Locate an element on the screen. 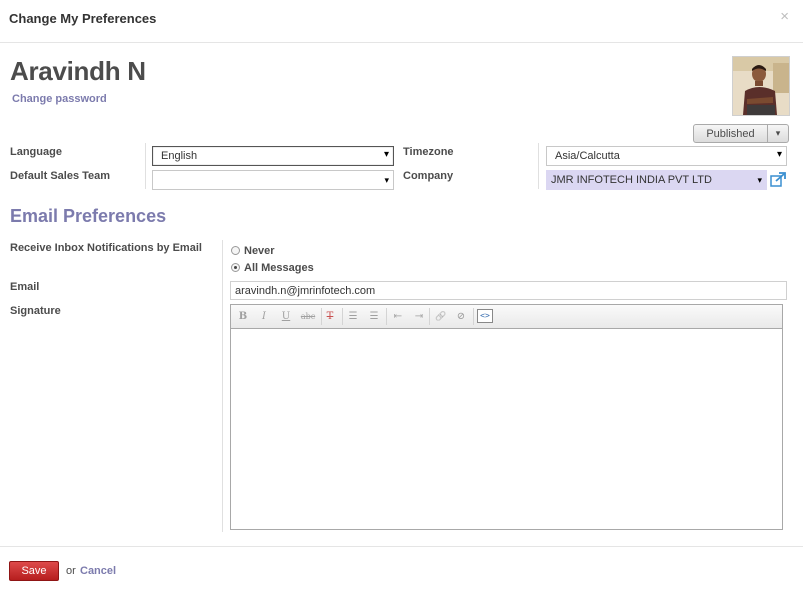 The image size is (803, 591). timezone-label: Timezone is located at coordinates (428, 152).